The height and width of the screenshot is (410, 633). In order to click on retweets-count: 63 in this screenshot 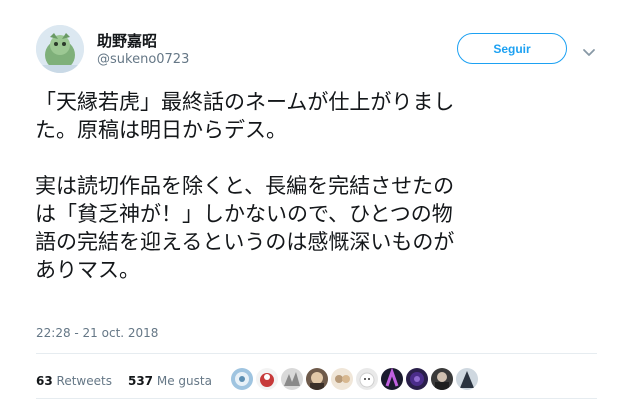, I will do `click(44, 381)`.